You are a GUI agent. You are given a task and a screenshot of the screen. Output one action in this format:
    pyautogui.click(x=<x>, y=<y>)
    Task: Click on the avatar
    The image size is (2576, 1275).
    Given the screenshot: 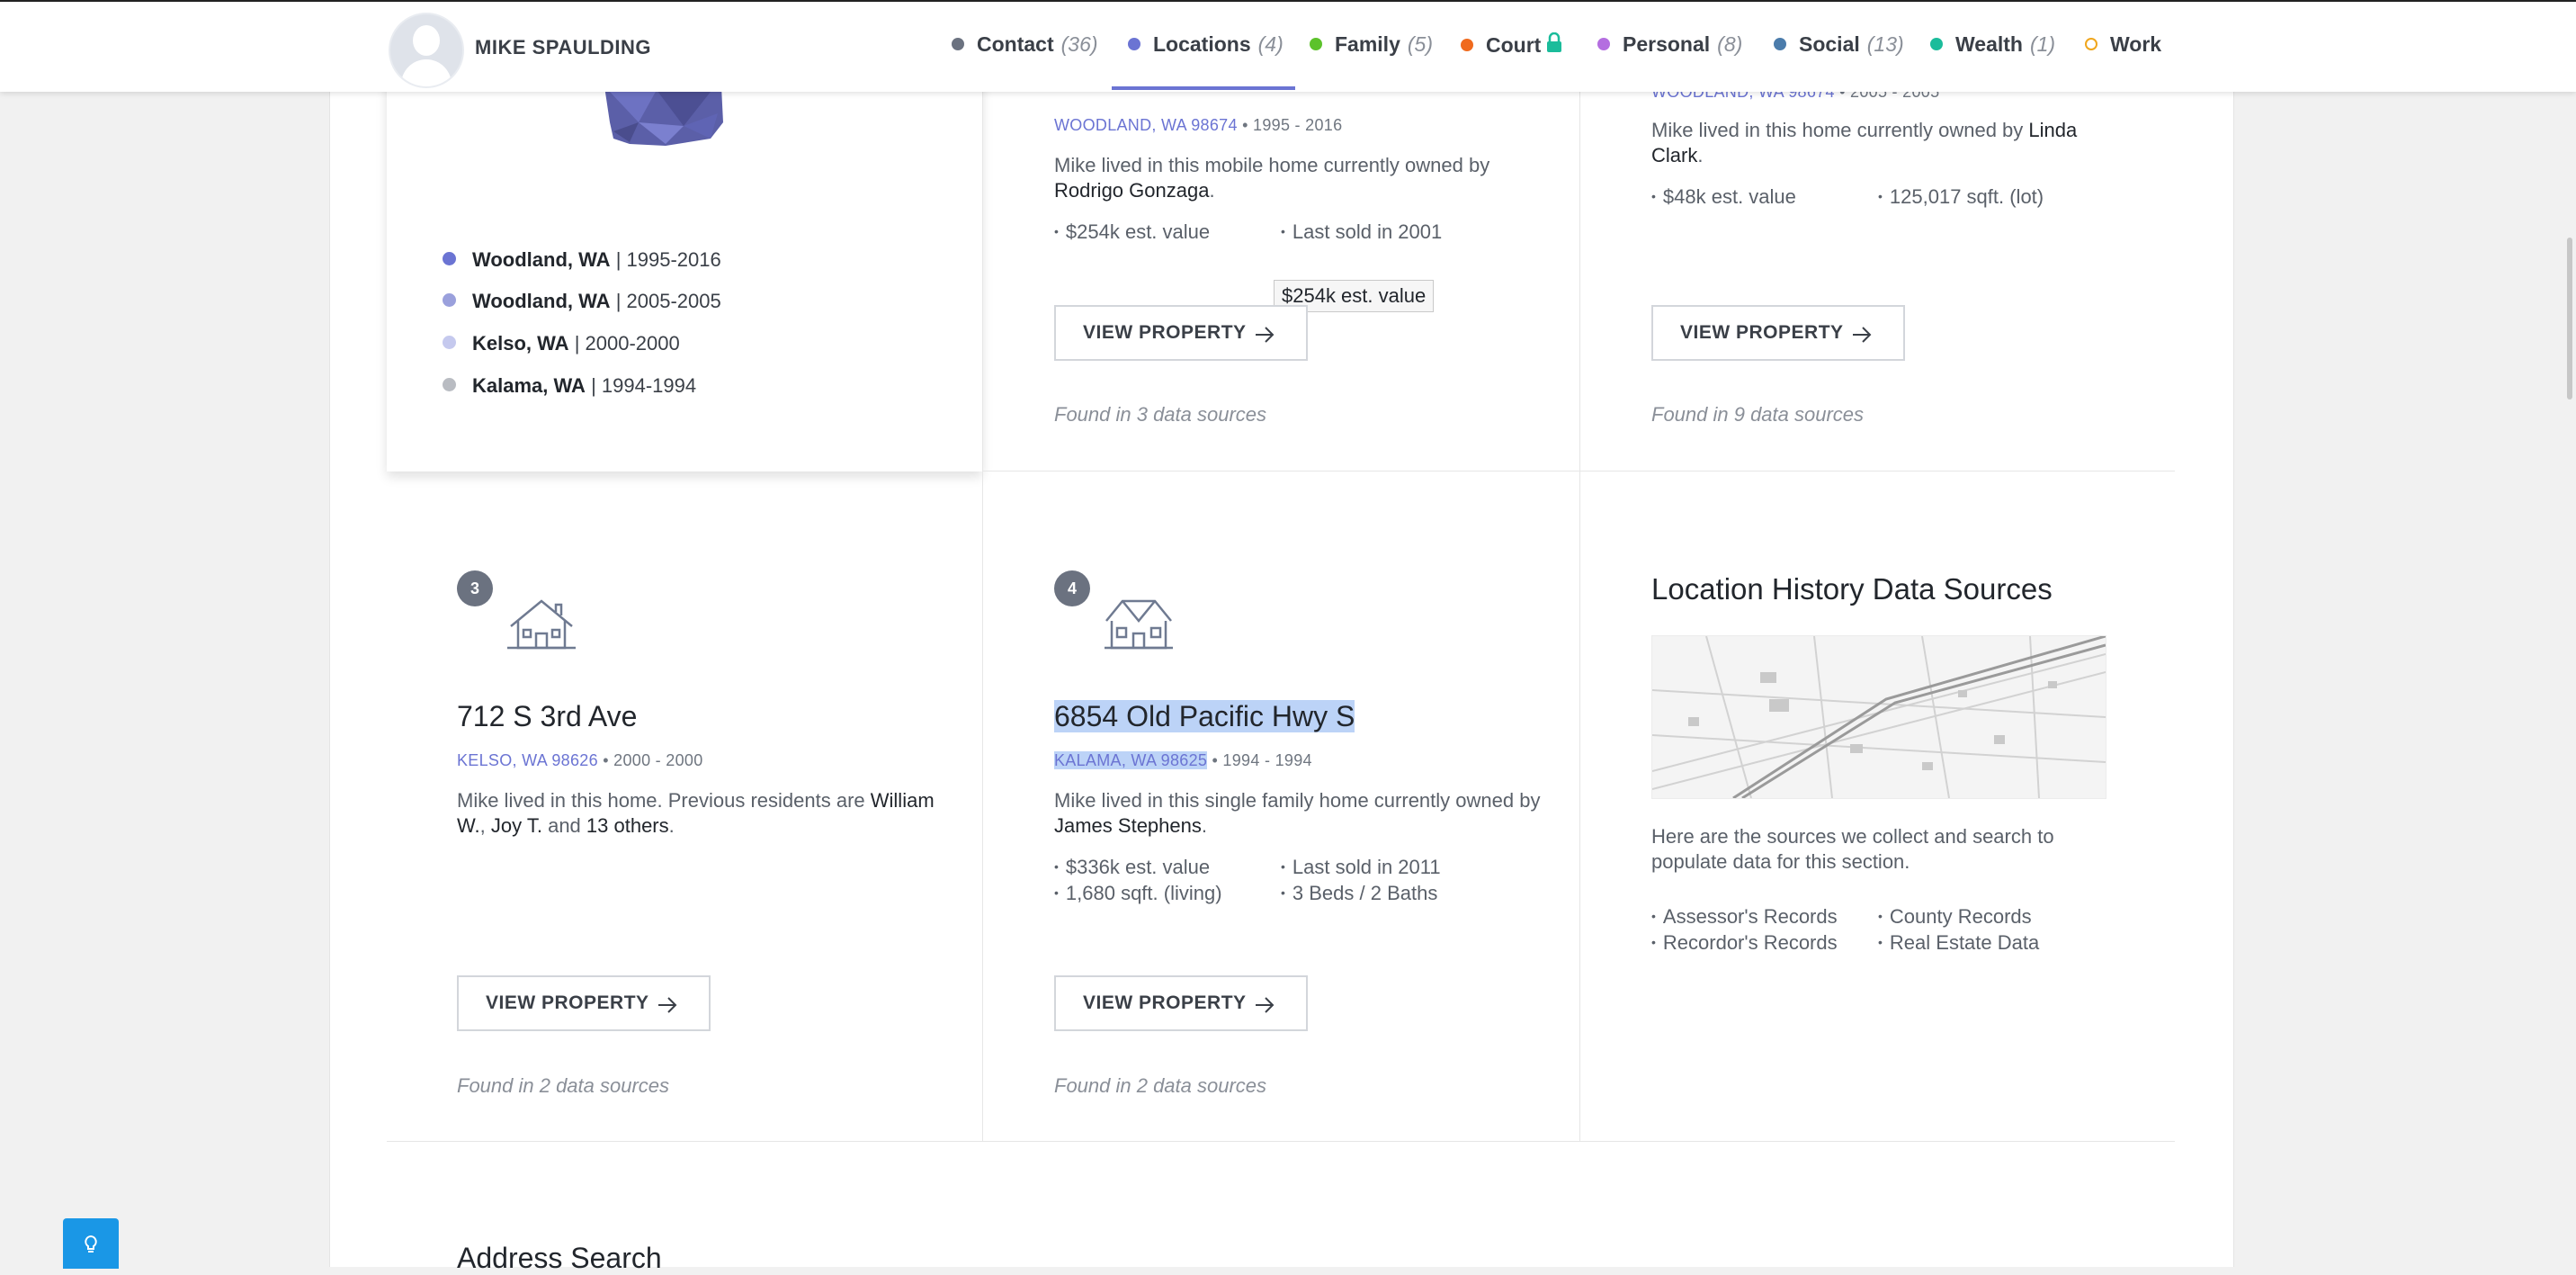 What is the action you would take?
    pyautogui.click(x=426, y=50)
    